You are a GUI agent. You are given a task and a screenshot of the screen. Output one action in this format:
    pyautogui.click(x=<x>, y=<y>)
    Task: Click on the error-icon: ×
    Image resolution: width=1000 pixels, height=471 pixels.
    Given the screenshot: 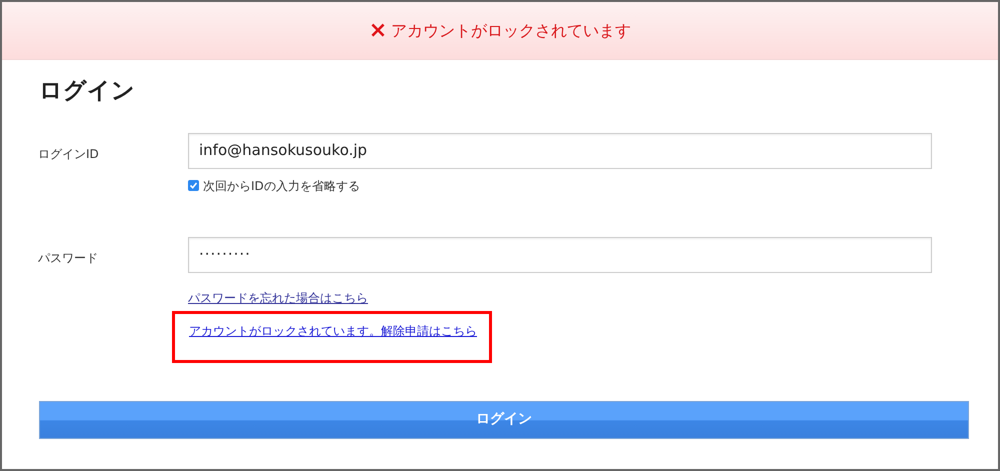 What is the action you would take?
    pyautogui.click(x=378, y=31)
    